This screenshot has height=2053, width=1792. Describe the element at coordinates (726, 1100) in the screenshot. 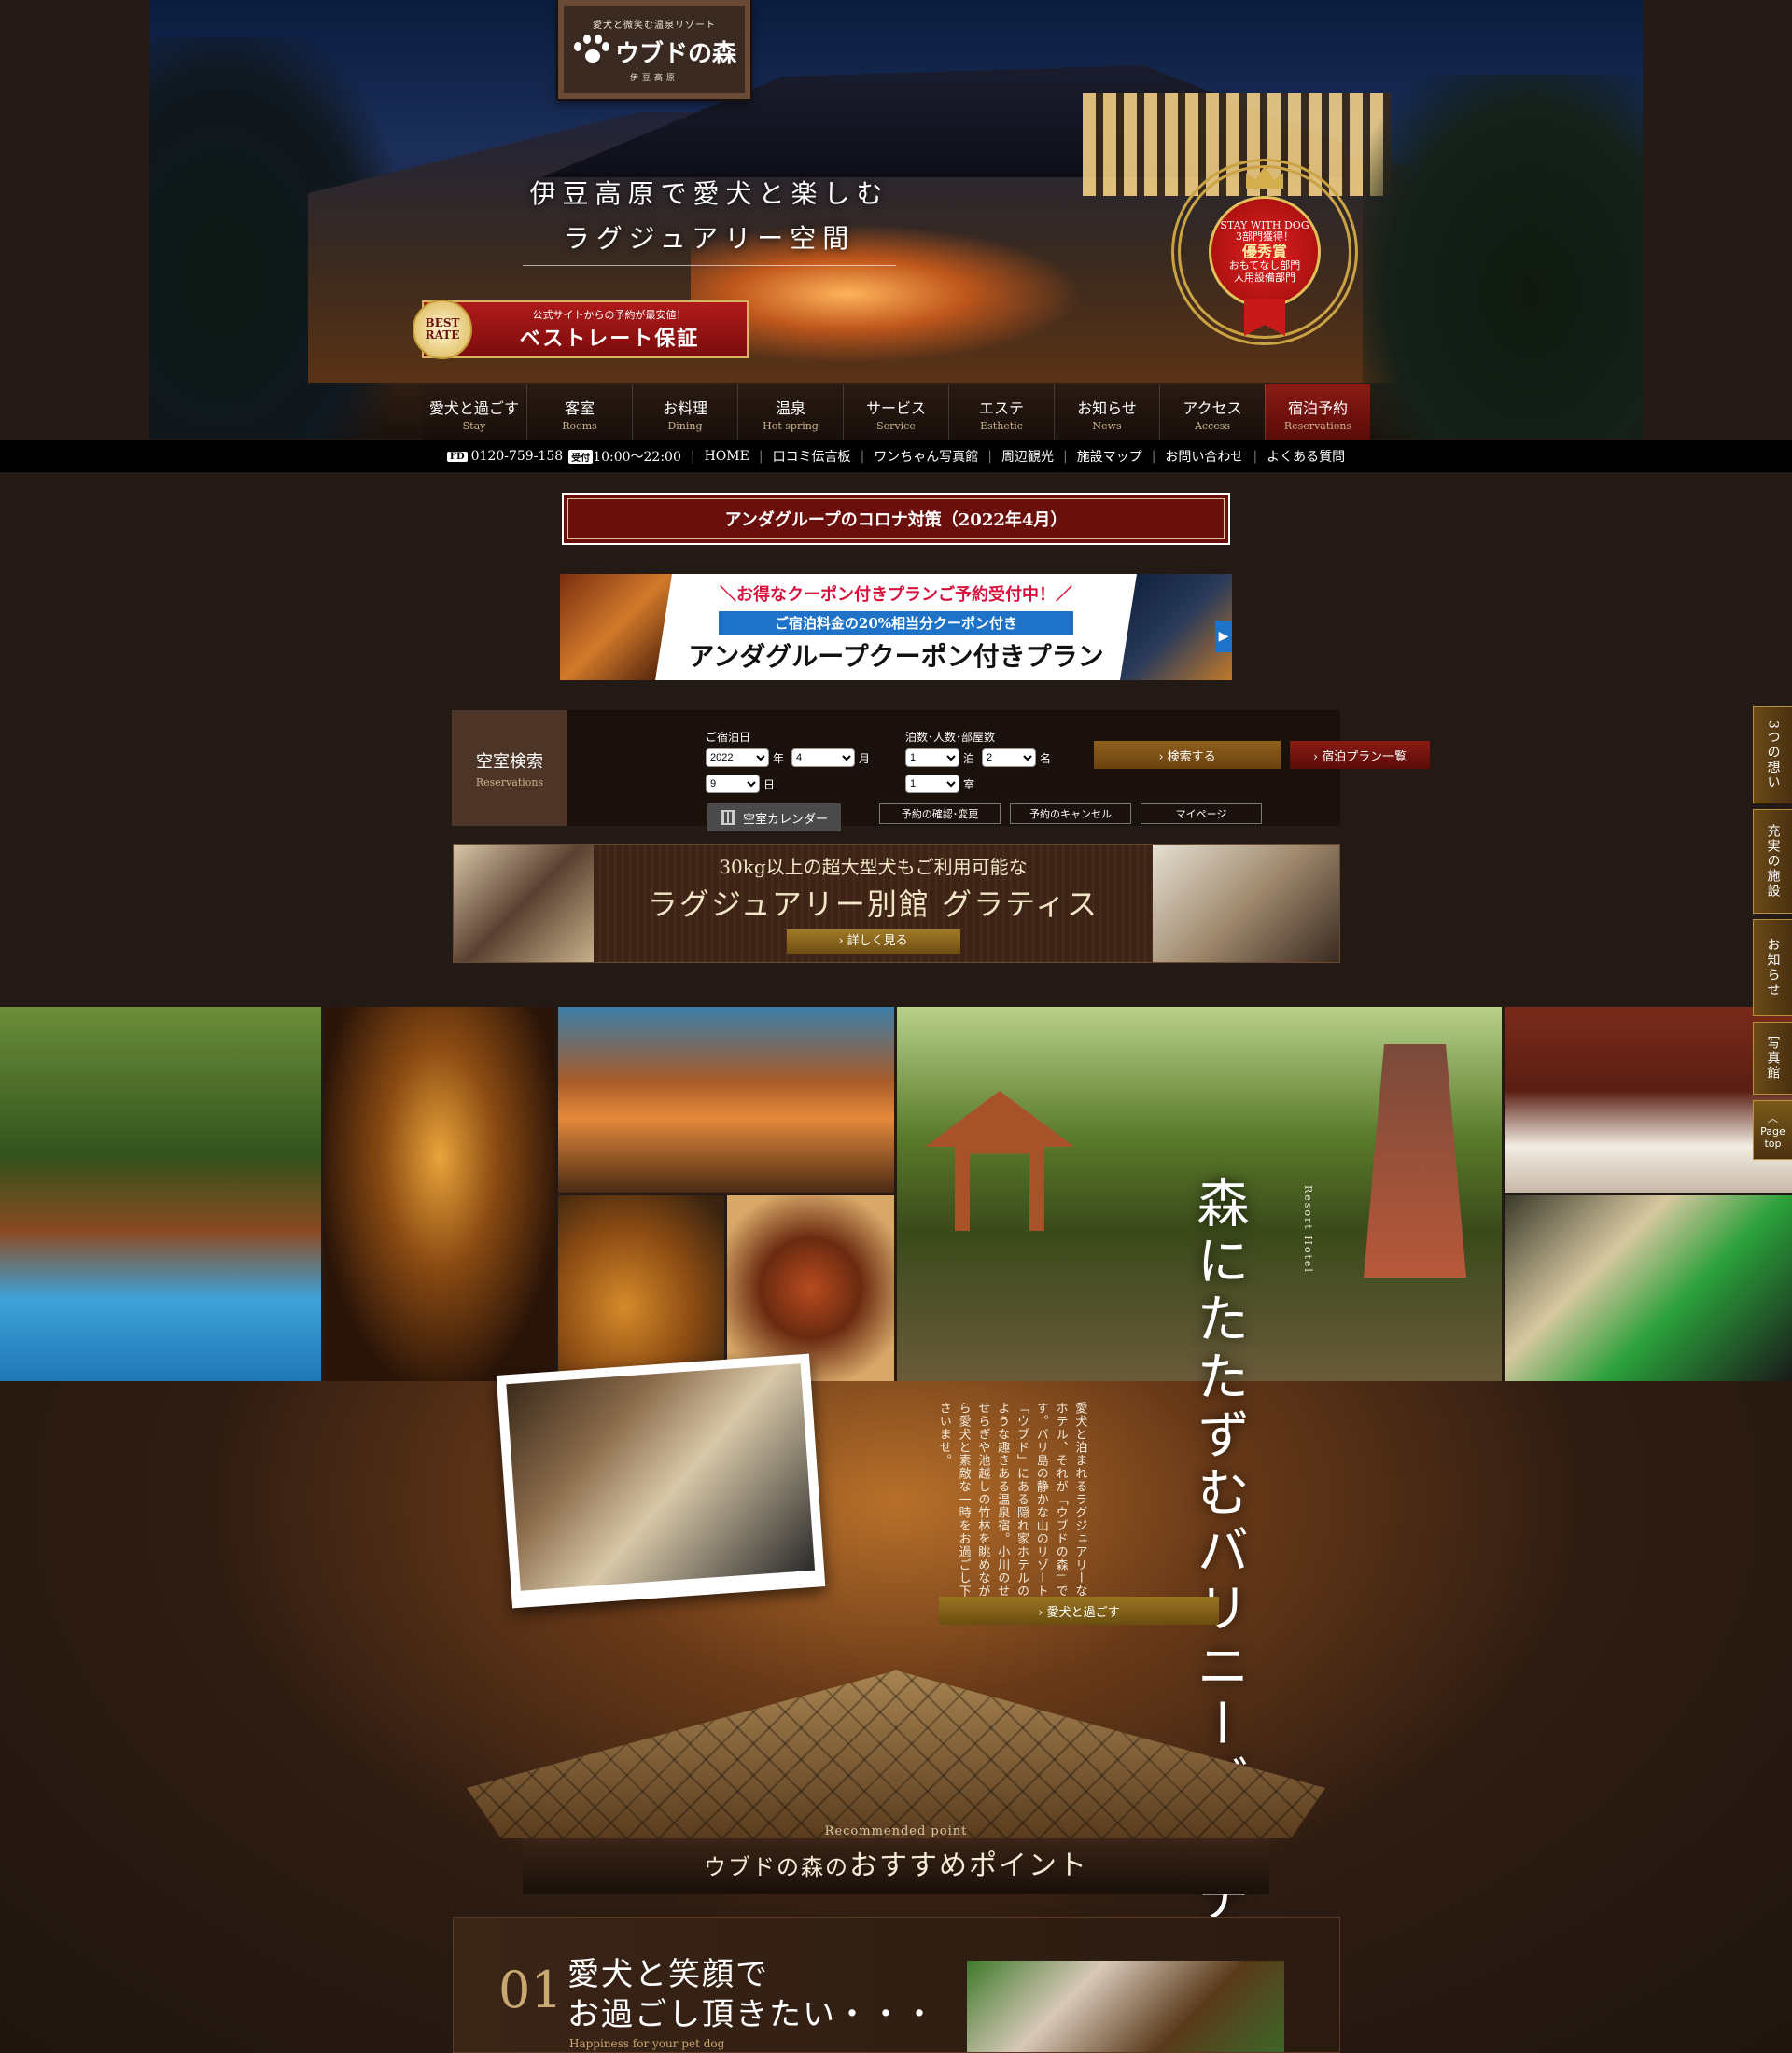

I see `photo-house` at that location.